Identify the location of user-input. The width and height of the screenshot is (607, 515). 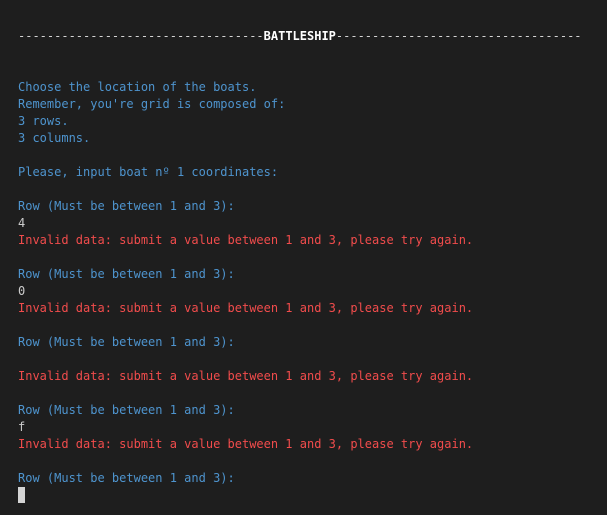
(312, 359).